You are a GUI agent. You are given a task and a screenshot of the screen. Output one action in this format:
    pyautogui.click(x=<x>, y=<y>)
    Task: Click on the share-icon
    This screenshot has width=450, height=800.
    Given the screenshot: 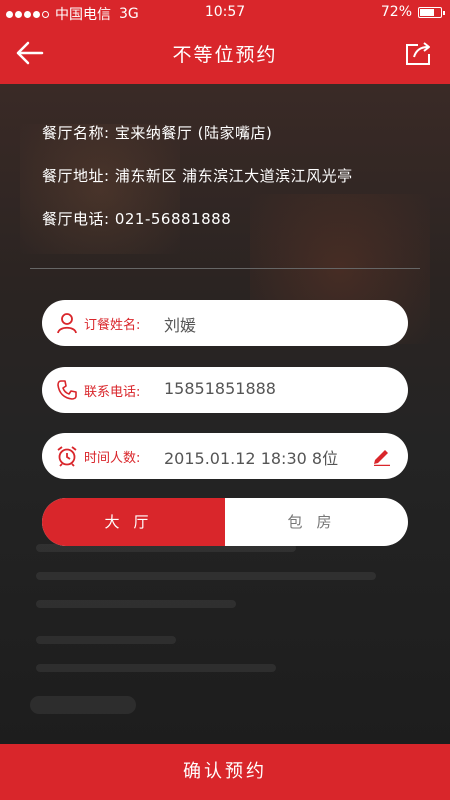 What is the action you would take?
    pyautogui.click(x=419, y=53)
    